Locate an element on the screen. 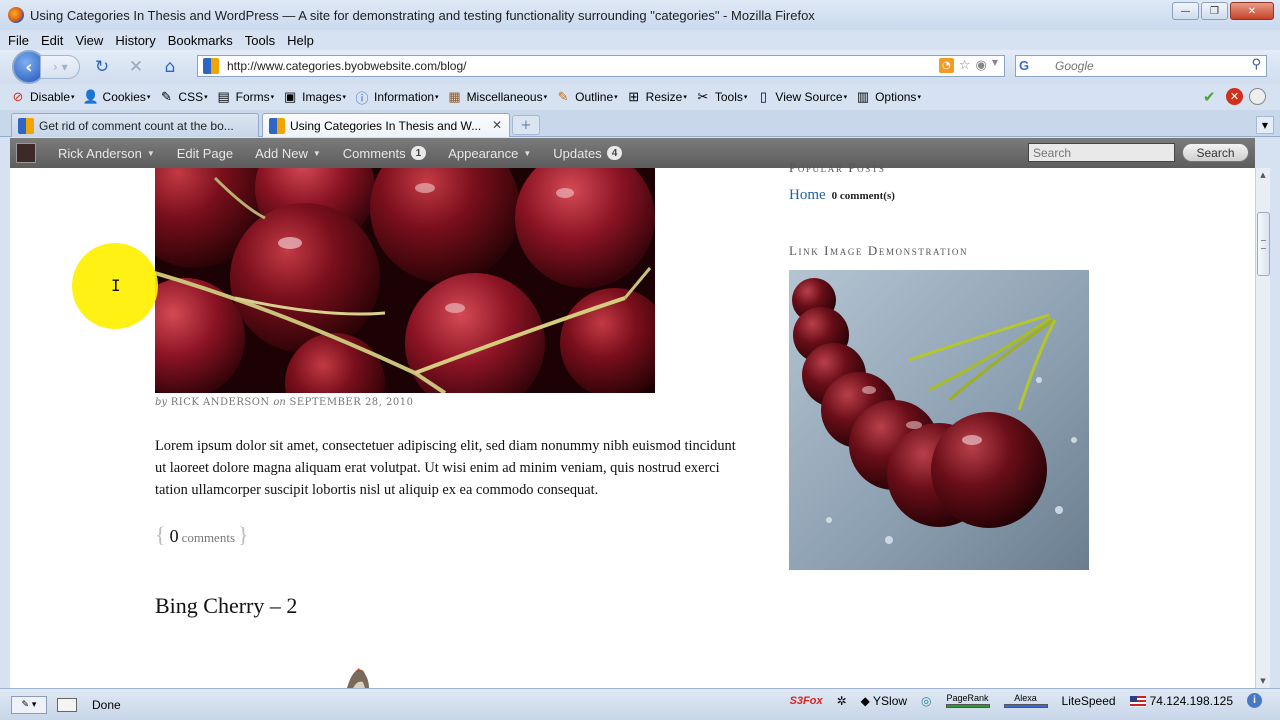 This screenshot has height=720, width=1280. dev-resize-menu: ⊞ Resize ▾ is located at coordinates (656, 97).